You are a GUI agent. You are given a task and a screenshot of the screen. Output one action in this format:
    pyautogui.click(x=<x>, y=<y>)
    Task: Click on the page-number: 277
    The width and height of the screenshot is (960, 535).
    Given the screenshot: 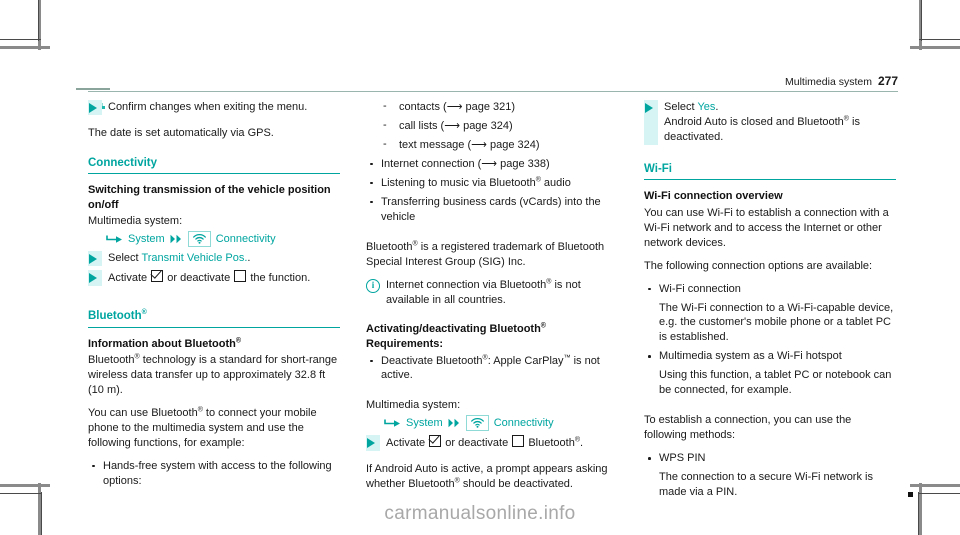 What is the action you would take?
    pyautogui.click(x=887, y=81)
    